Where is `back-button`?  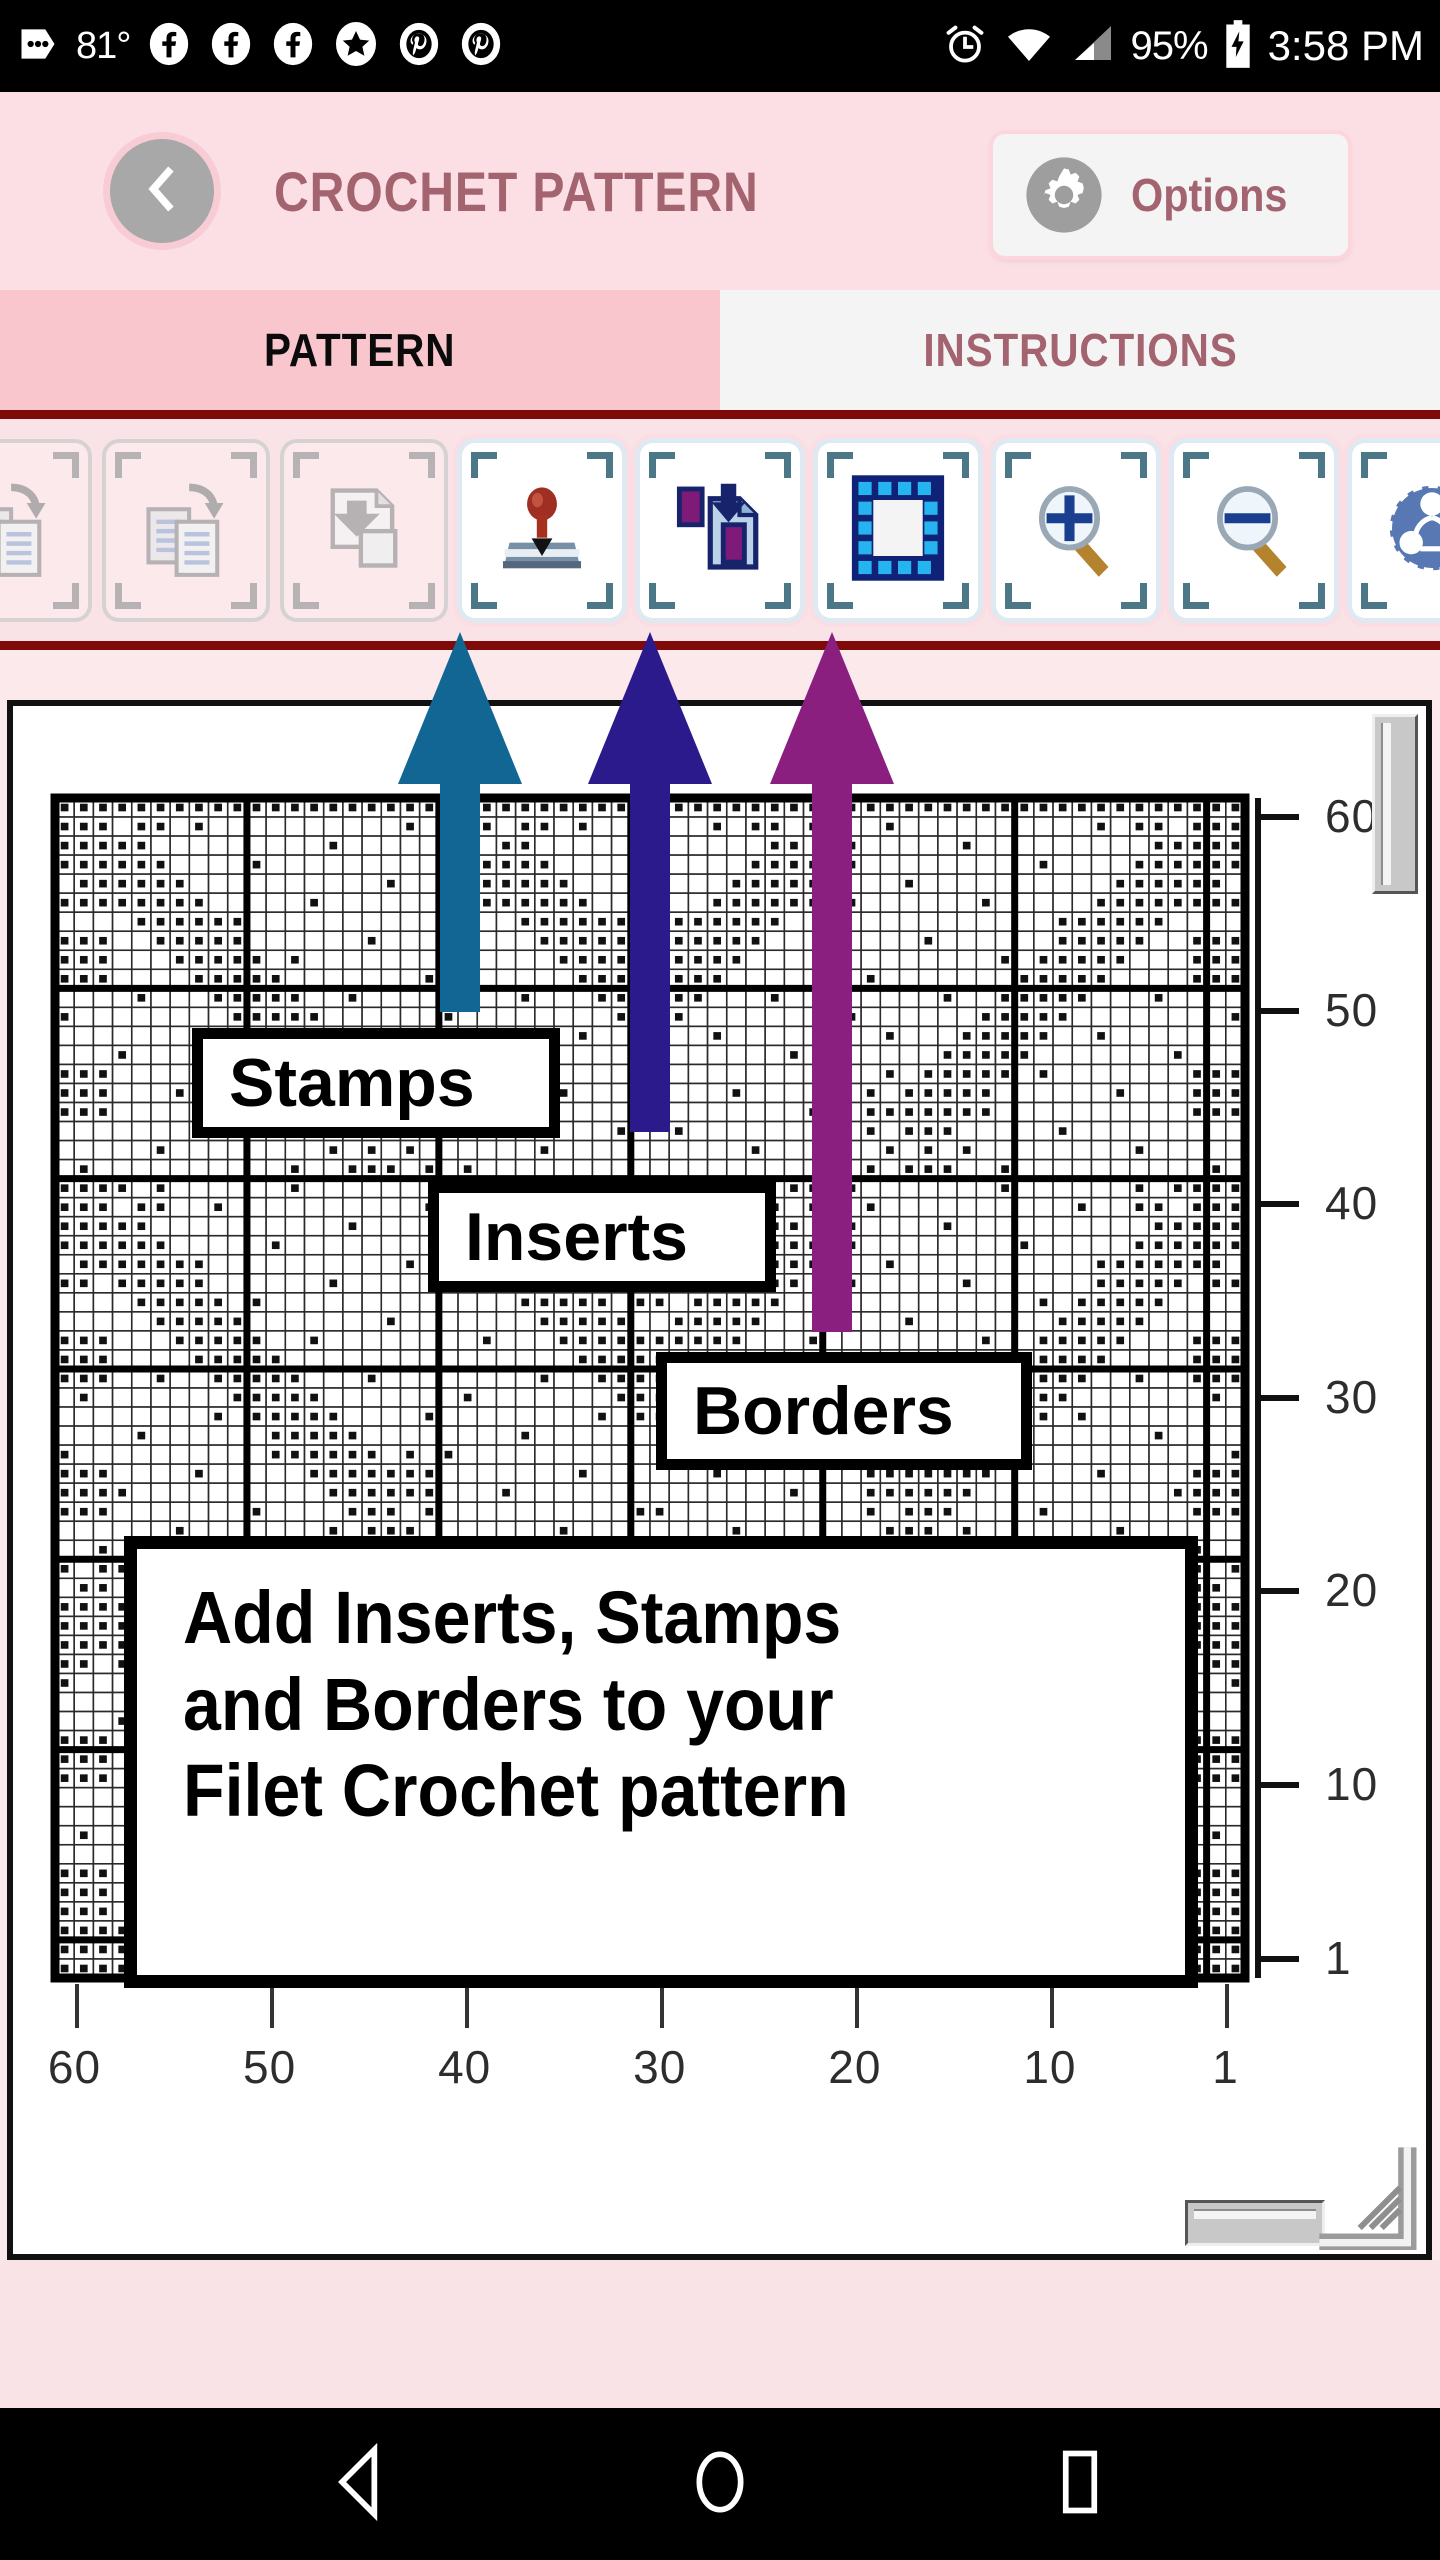 back-button is located at coordinates (162, 191).